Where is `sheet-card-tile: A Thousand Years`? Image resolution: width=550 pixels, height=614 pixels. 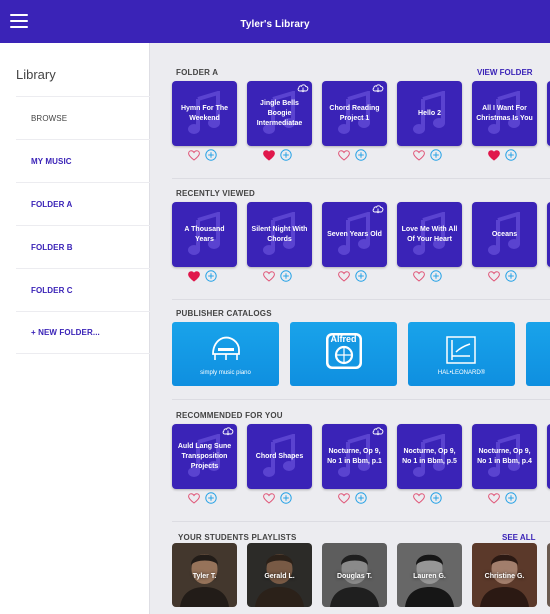
sheet-card-tile: A Thousand Years is located at coordinates (204, 234).